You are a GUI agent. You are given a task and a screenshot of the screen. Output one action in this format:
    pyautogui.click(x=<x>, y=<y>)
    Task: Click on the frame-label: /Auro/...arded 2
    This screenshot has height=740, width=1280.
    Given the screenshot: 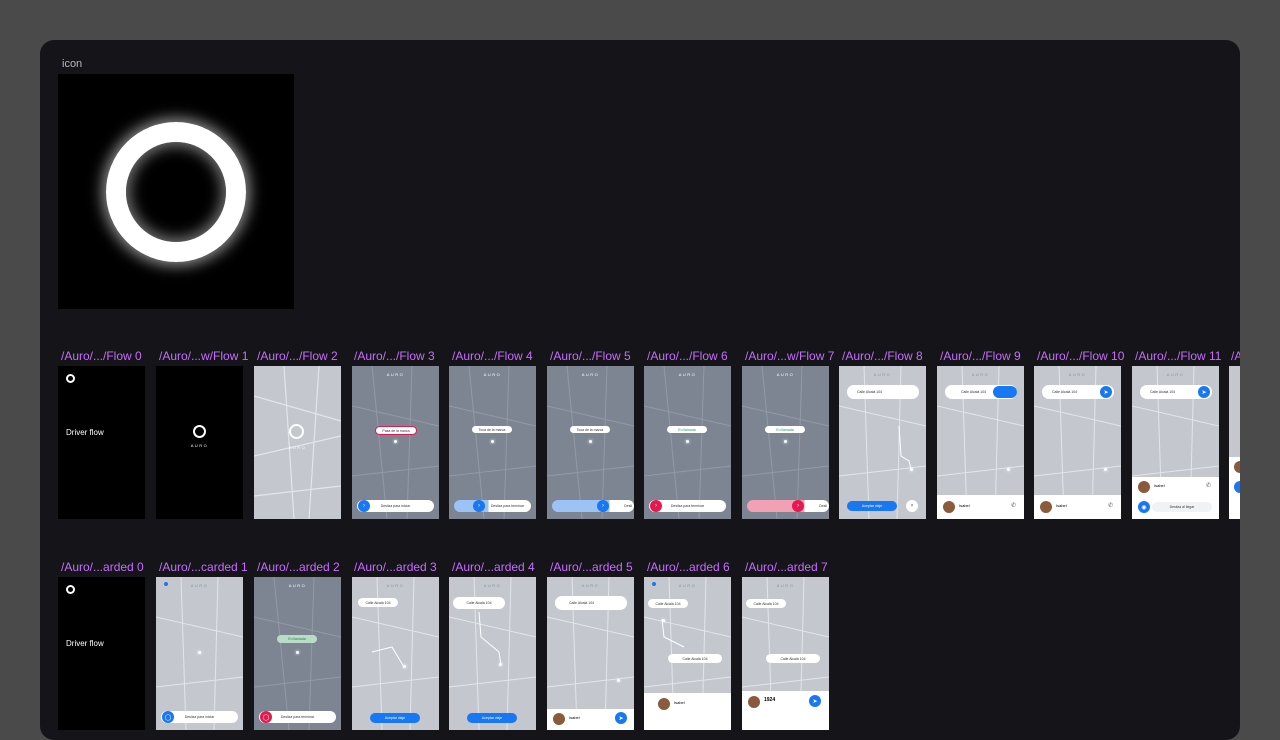 What is the action you would take?
    pyautogui.click(x=298, y=567)
    